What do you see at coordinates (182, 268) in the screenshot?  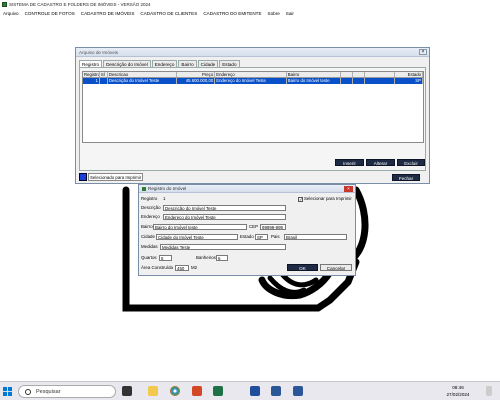 I see `area-construida-field: 450` at bounding box center [182, 268].